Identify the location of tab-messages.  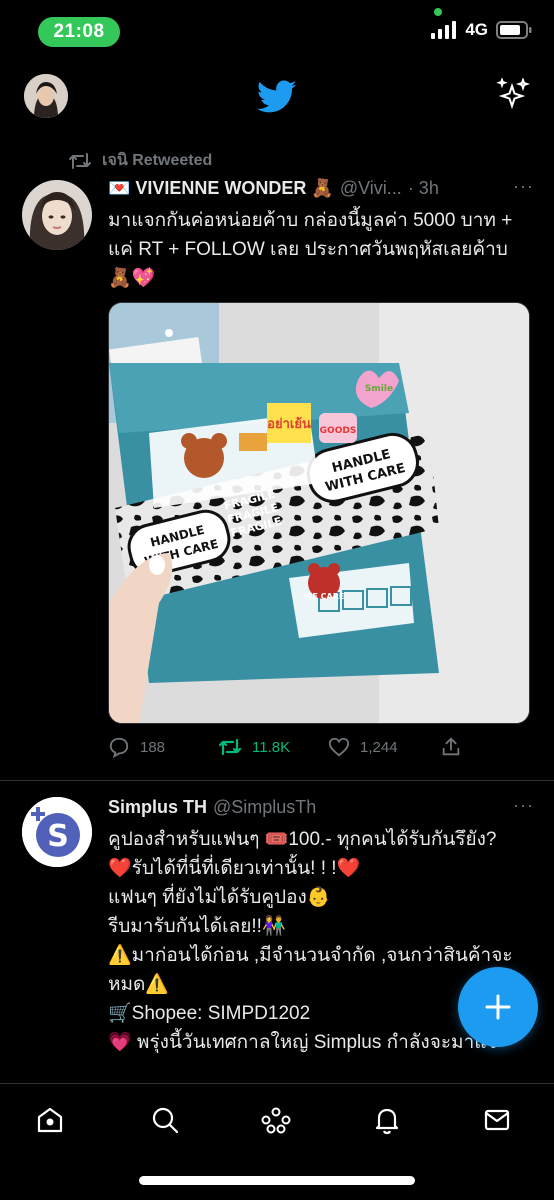
(497, 1120).